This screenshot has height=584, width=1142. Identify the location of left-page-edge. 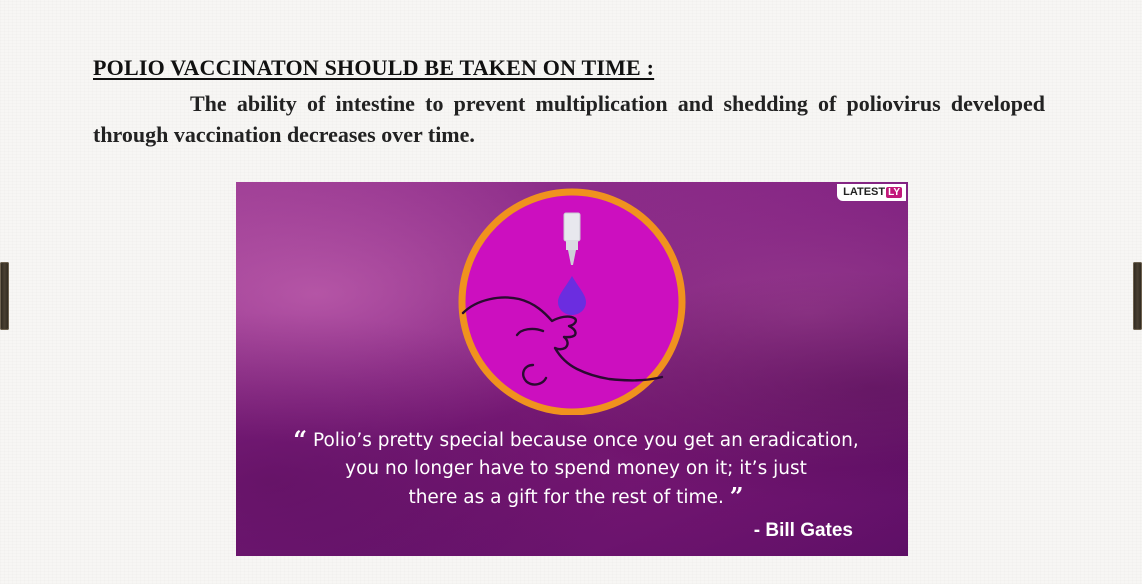
(4, 296).